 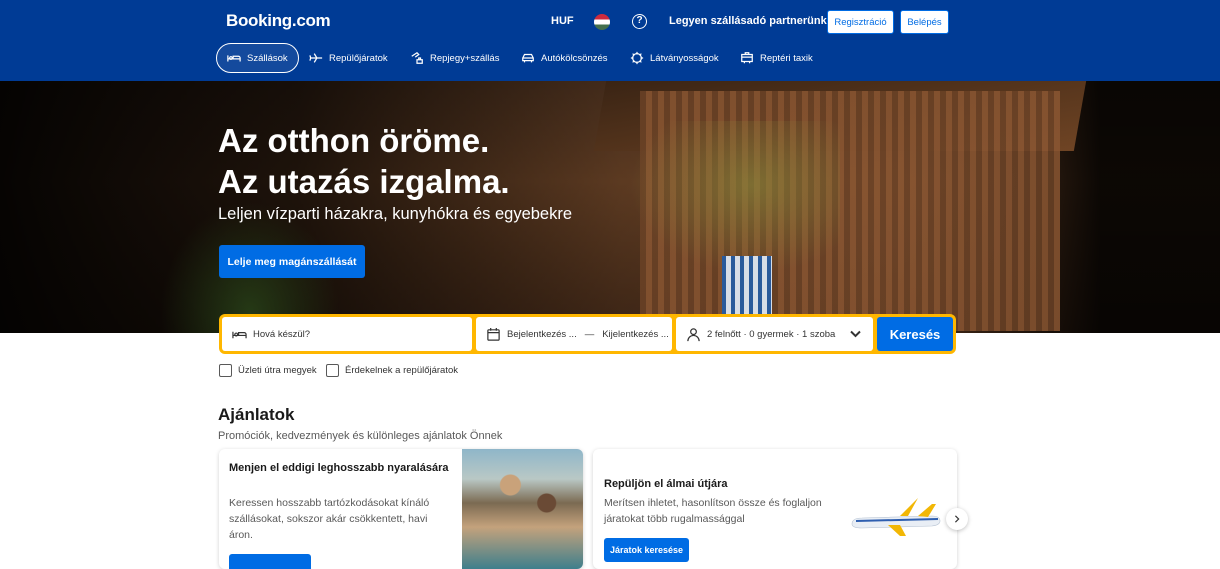 I want to click on car-icon, so click(x=528, y=58).